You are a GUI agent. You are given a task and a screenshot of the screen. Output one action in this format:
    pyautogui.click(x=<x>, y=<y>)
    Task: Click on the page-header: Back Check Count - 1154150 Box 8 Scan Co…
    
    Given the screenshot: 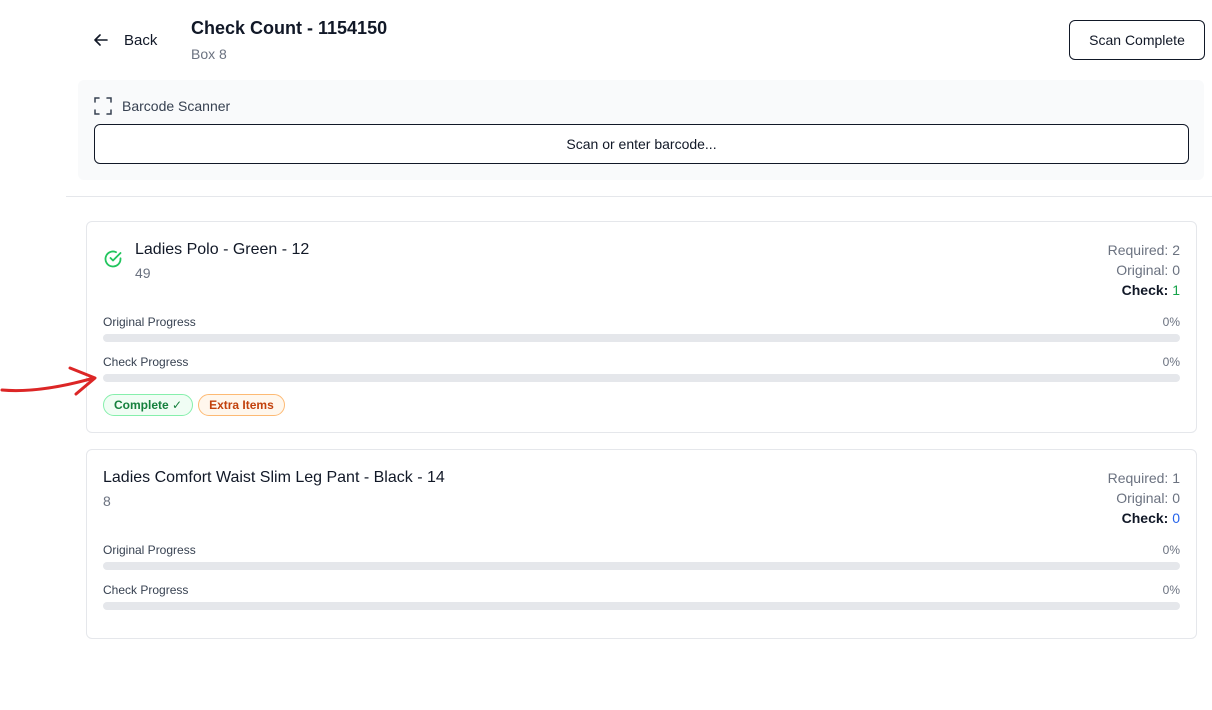 What is the action you would take?
    pyautogui.click(x=606, y=40)
    